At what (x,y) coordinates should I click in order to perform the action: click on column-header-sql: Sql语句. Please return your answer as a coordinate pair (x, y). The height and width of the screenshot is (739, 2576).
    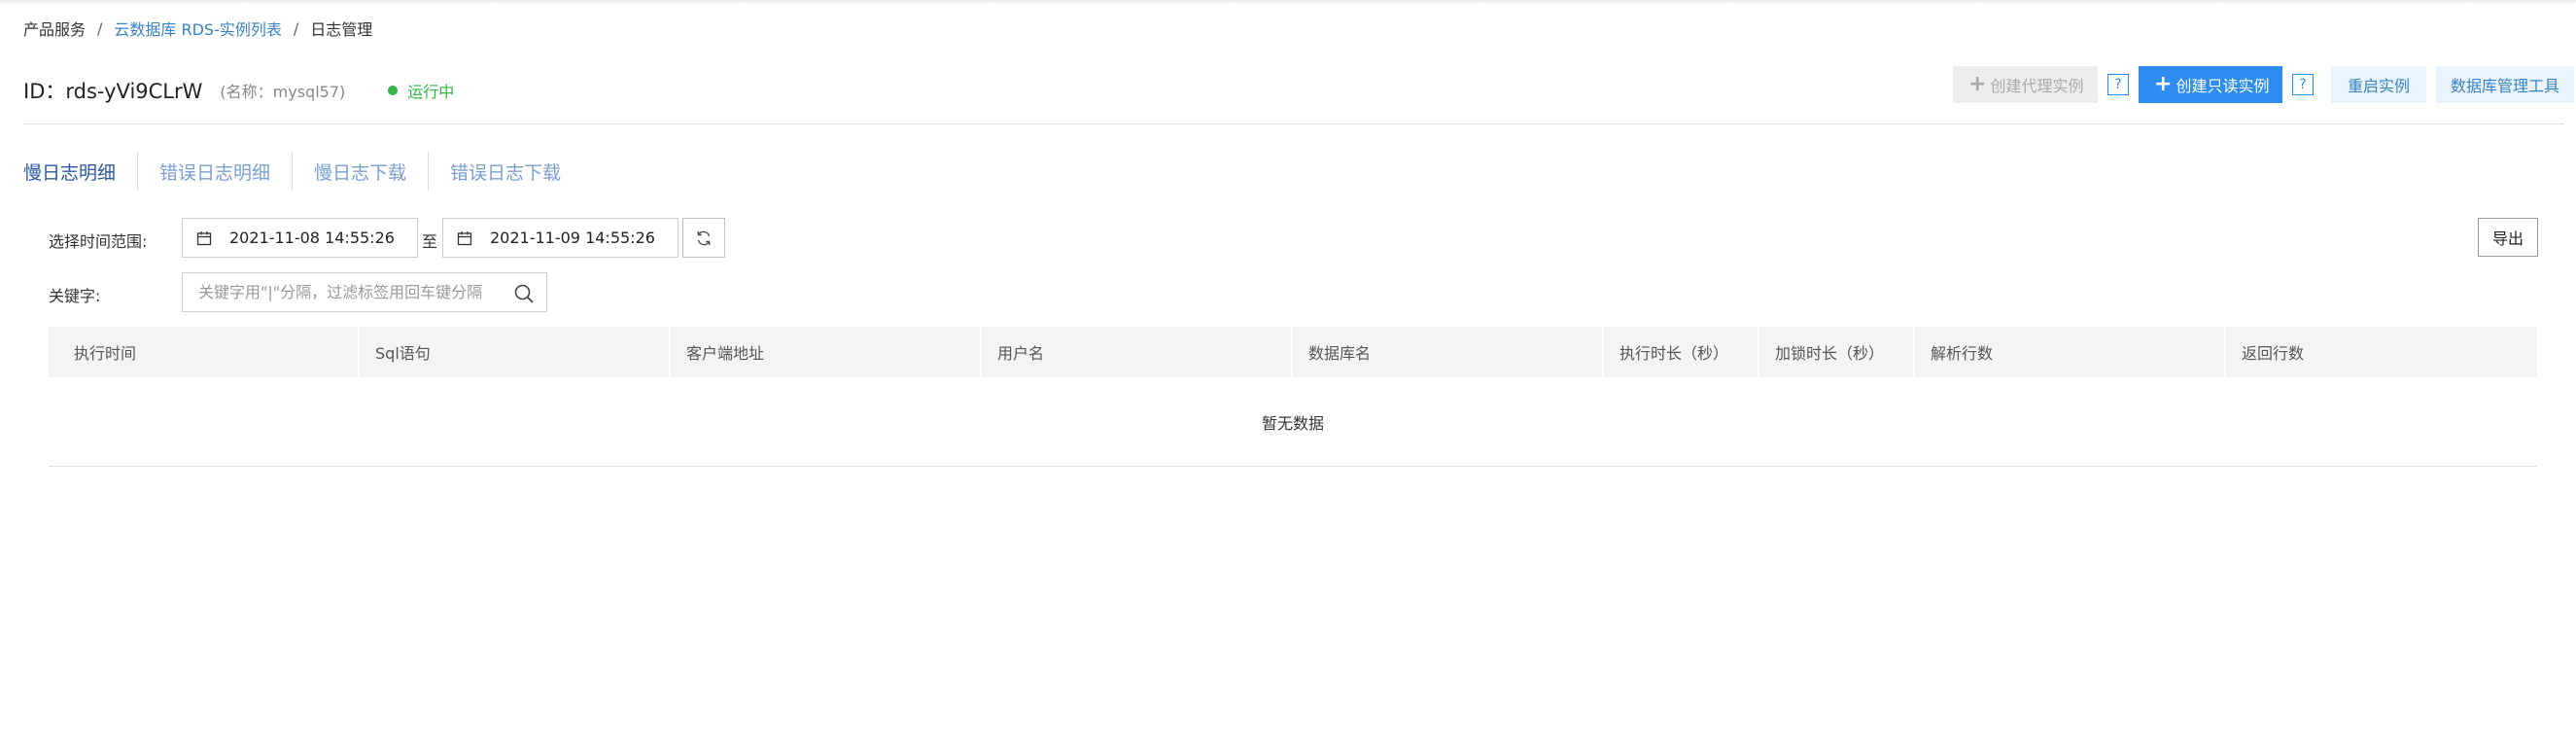
    Looking at the image, I should click on (515, 352).